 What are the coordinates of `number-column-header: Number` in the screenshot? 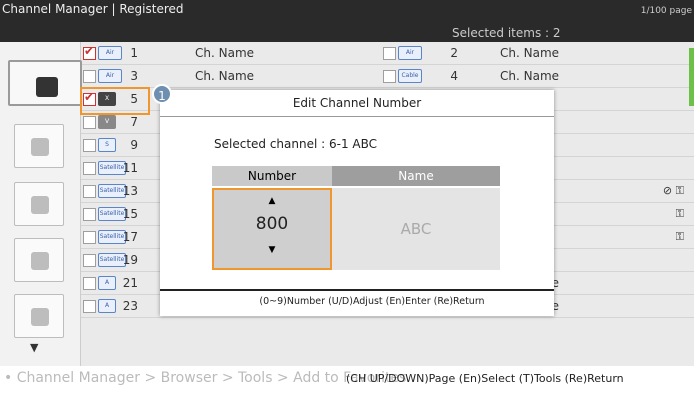 It's located at (272, 176).